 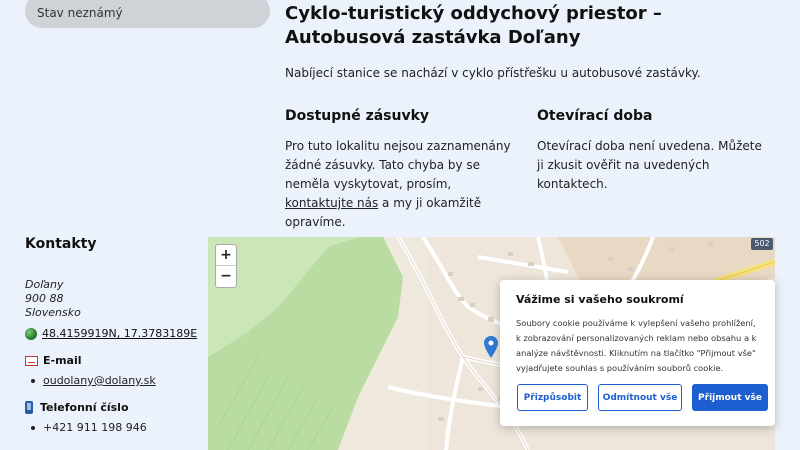 I want to click on accept-all-button: Přijmout vše, so click(x=730, y=397).